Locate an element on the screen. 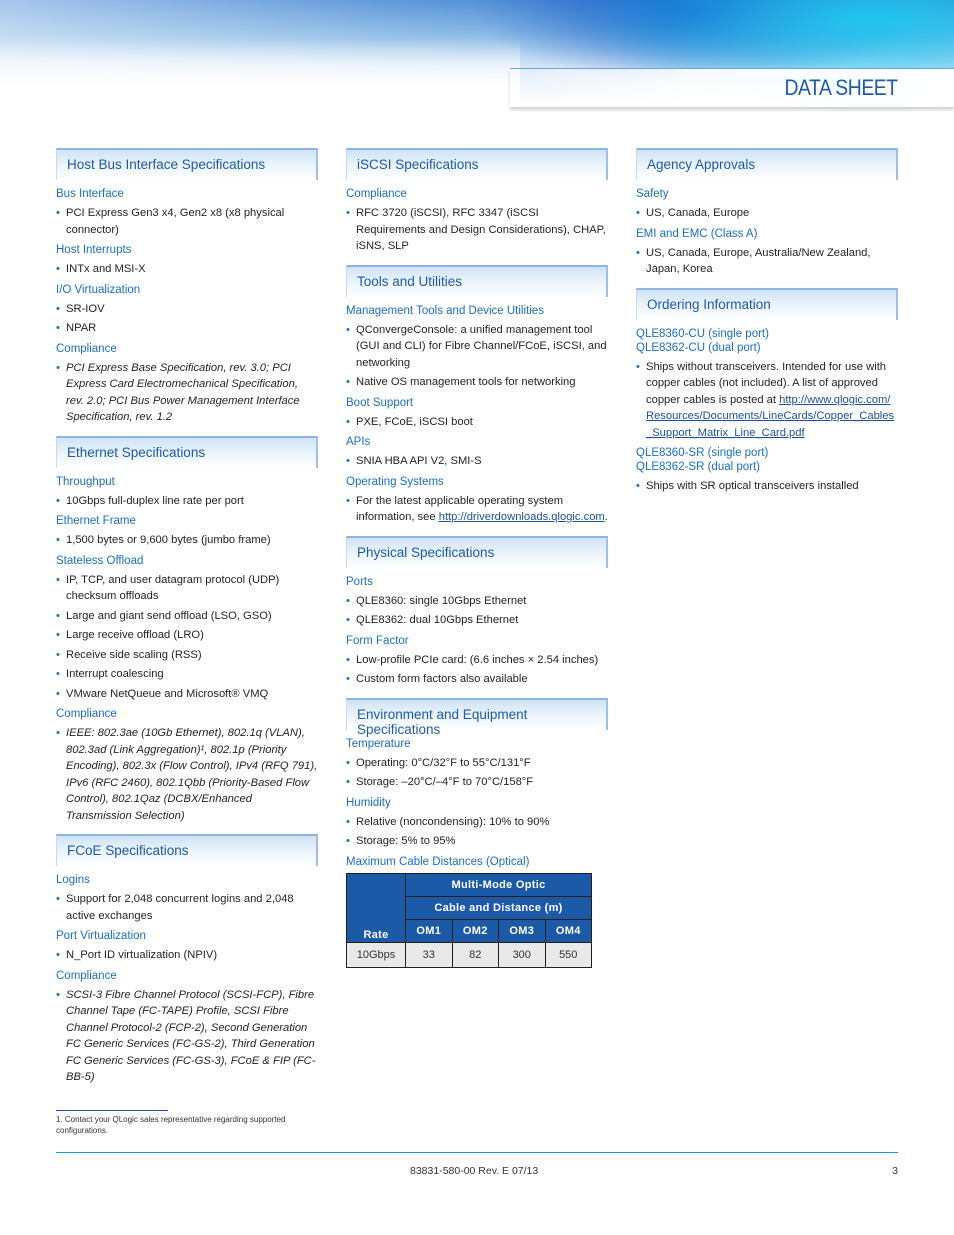 This screenshot has height=1235, width=954. section-tools-utilities: Tools and Utilities is located at coordinates (477, 280).